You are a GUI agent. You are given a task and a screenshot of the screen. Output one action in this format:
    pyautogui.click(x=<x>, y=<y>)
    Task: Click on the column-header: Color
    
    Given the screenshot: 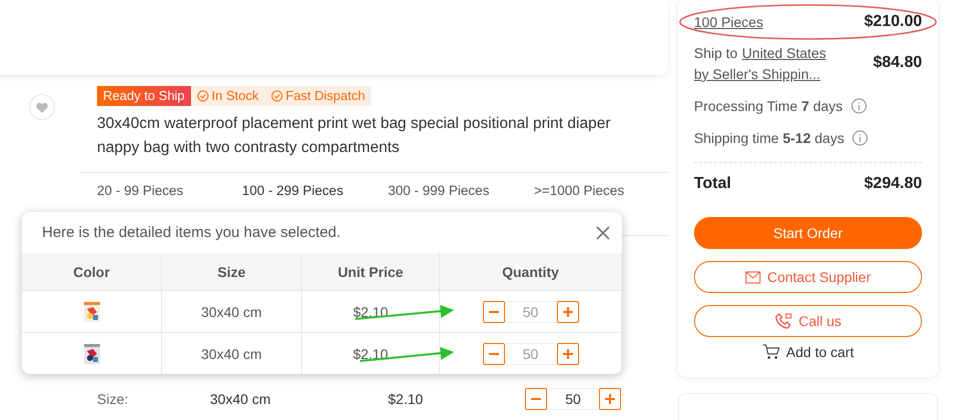 What is the action you would take?
    pyautogui.click(x=92, y=272)
    